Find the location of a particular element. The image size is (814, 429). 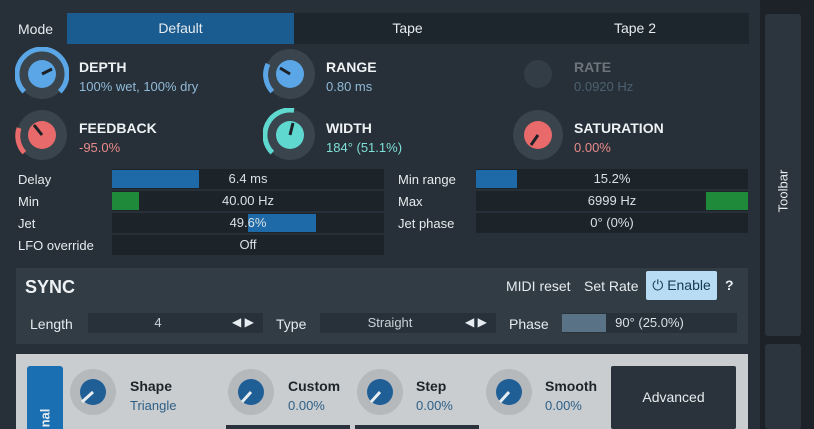

enable-label: Enable is located at coordinates (689, 285).